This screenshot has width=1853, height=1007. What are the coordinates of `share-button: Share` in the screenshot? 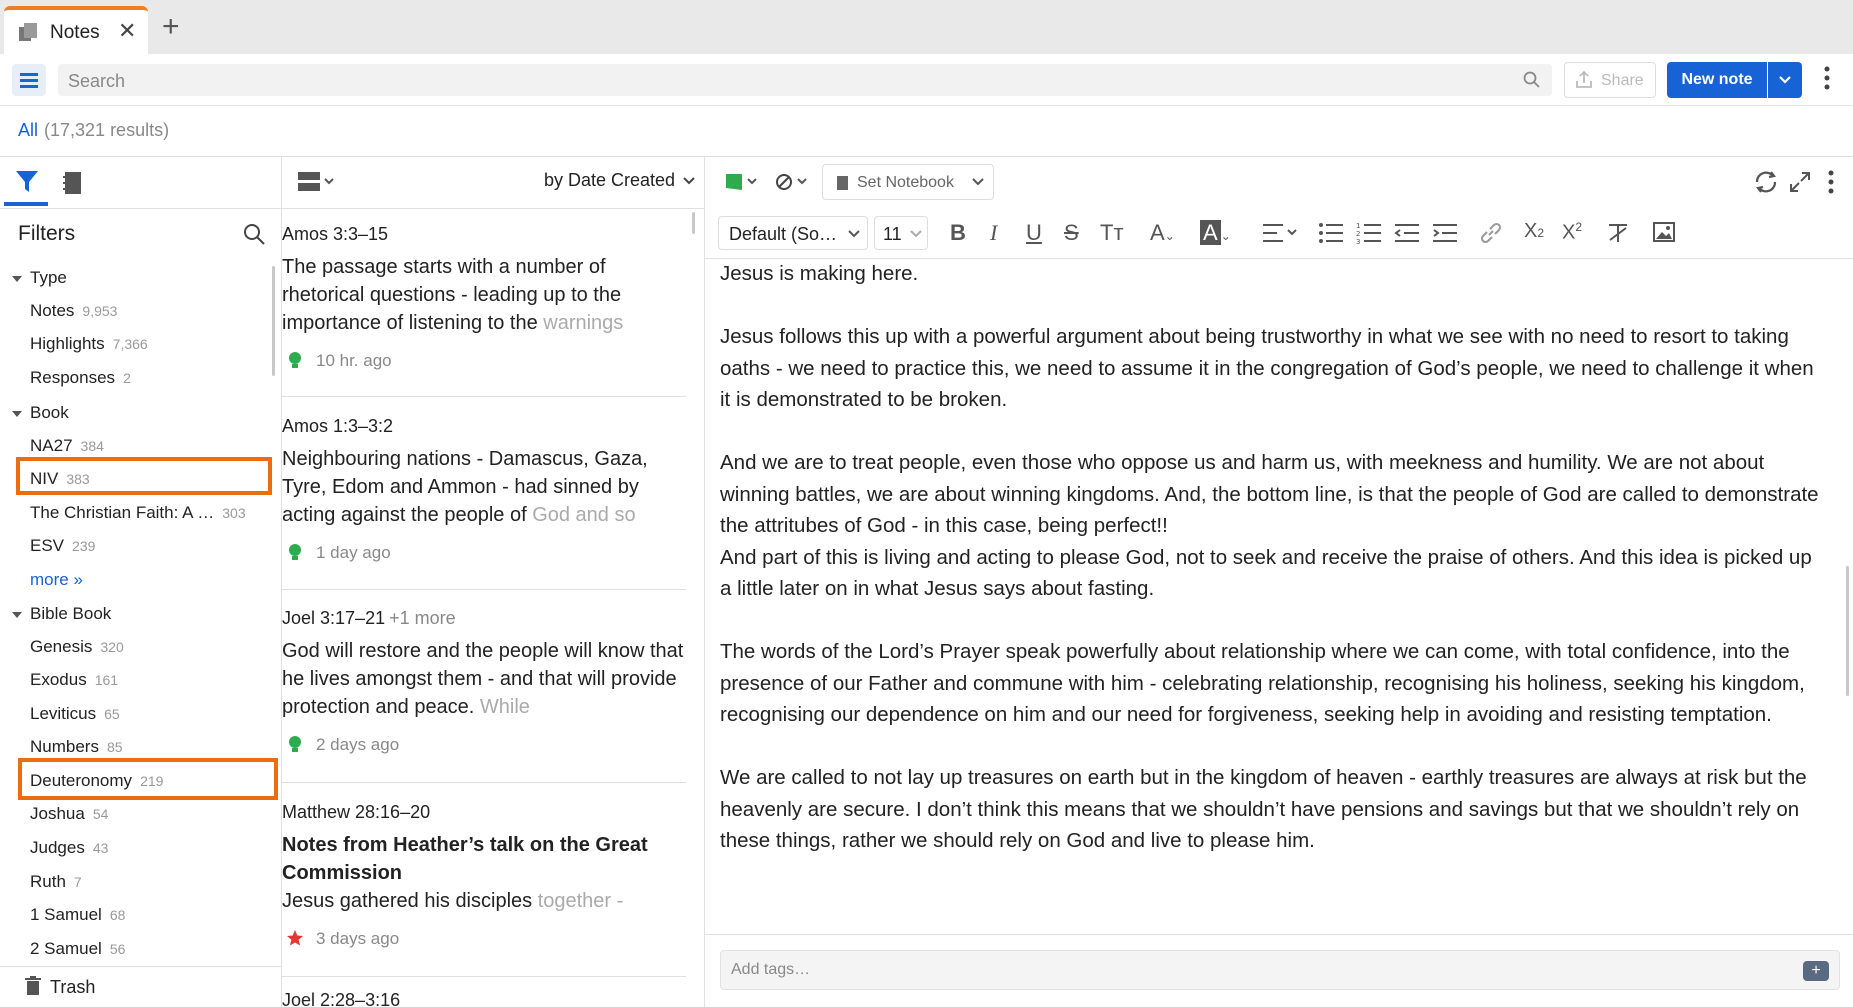 It's located at (1610, 80).